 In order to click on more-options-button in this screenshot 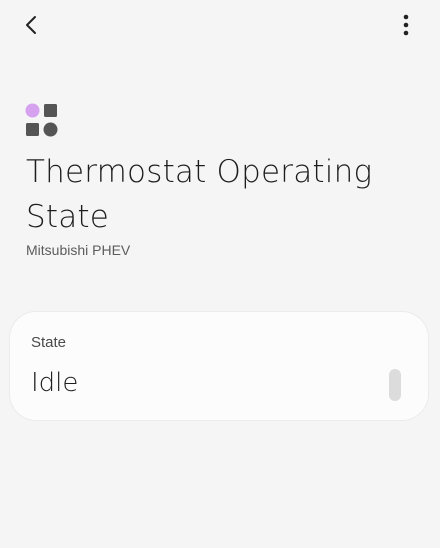, I will do `click(406, 25)`.